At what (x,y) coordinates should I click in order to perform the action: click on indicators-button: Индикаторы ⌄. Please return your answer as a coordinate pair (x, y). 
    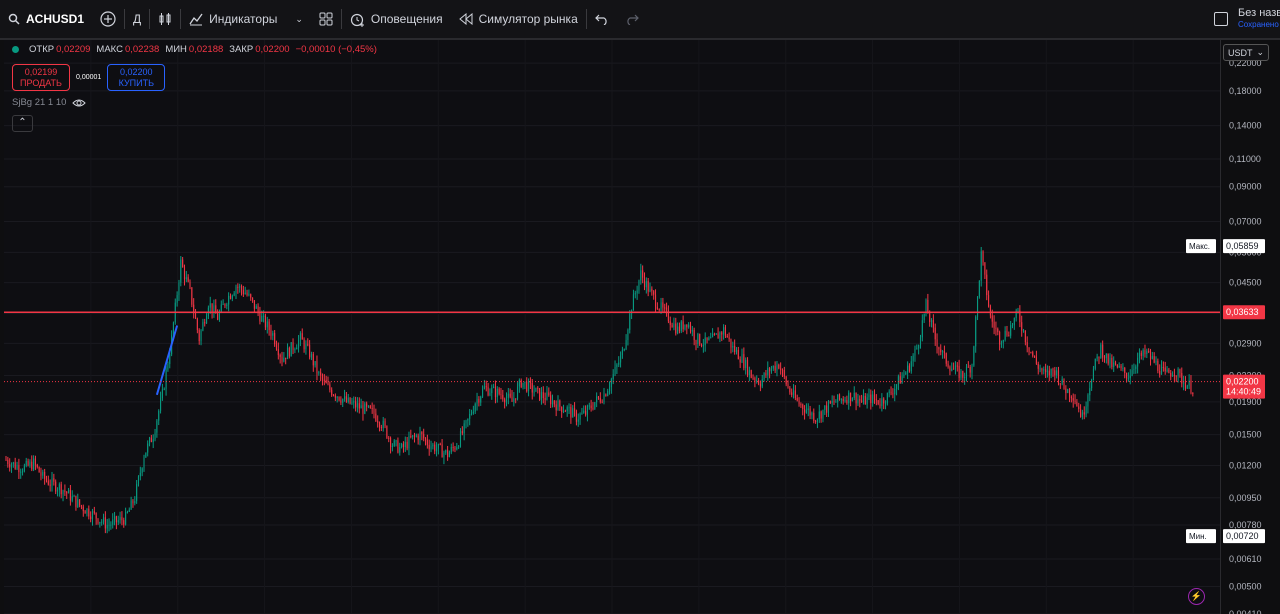
    Looking at the image, I should click on (246, 19).